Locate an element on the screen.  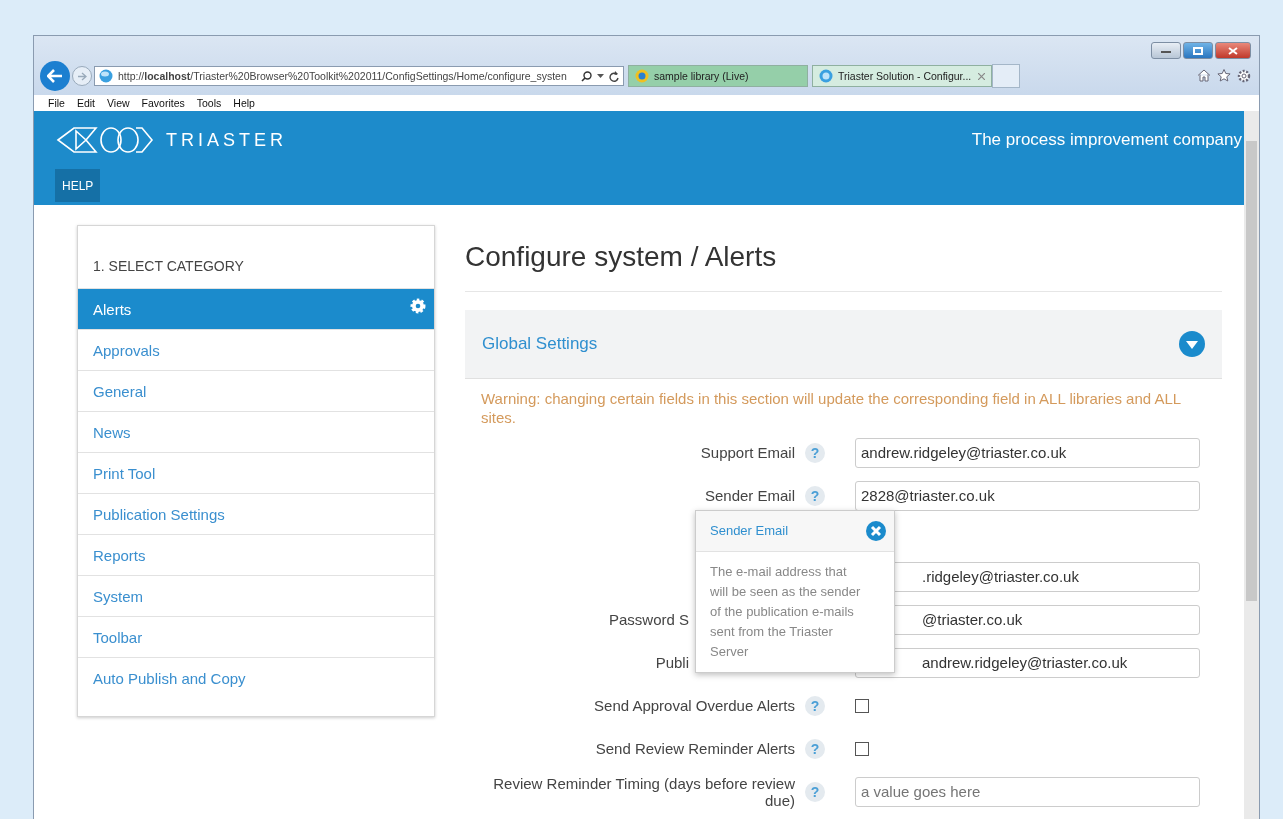
menu-item: Help is located at coordinates (244, 103).